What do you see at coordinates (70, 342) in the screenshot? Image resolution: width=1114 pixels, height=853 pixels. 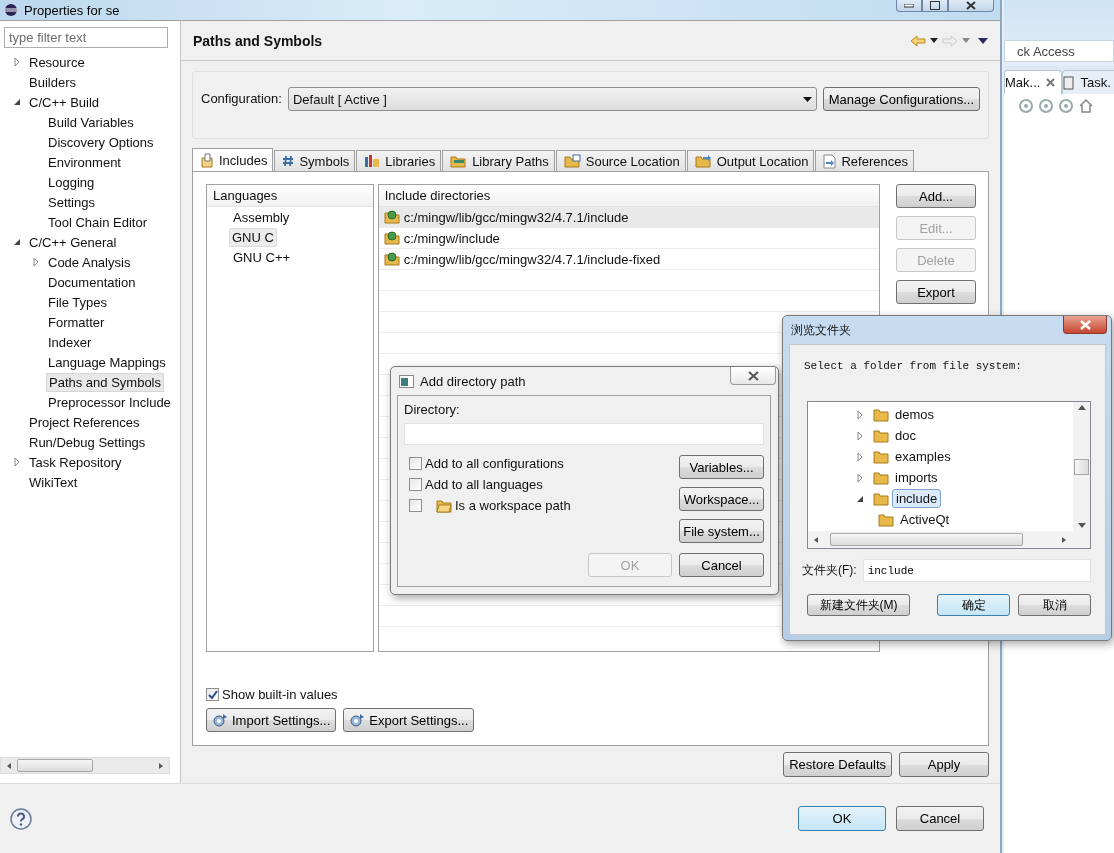 I see `tree-item: Indexer` at bounding box center [70, 342].